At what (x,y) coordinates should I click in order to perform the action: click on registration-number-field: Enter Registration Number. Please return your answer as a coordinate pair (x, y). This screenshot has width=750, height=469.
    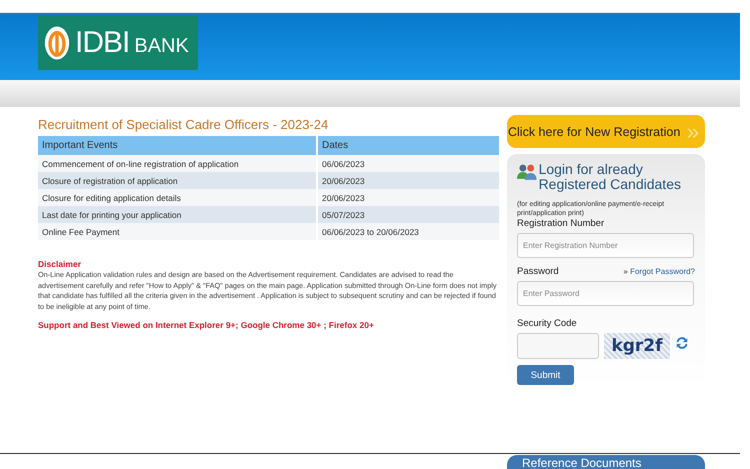
    Looking at the image, I should click on (605, 245).